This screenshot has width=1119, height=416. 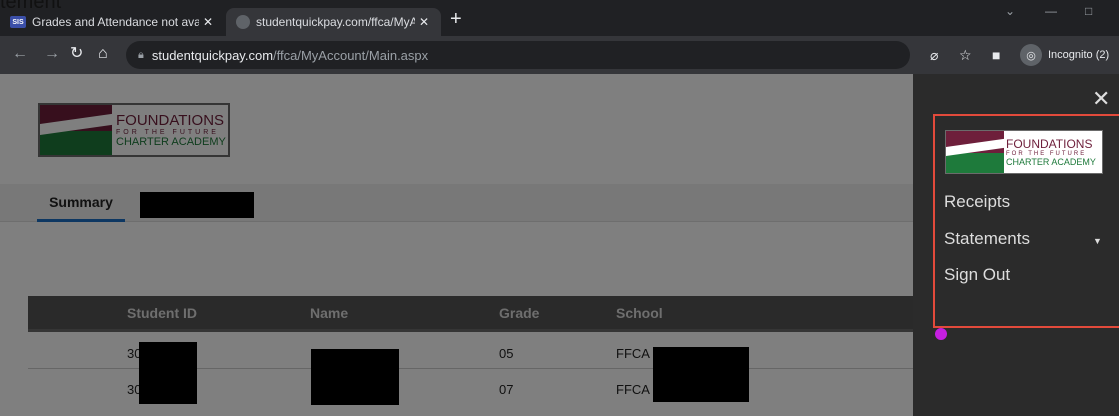 I want to click on menu-item-sign-out: Sign Out, so click(x=977, y=275).